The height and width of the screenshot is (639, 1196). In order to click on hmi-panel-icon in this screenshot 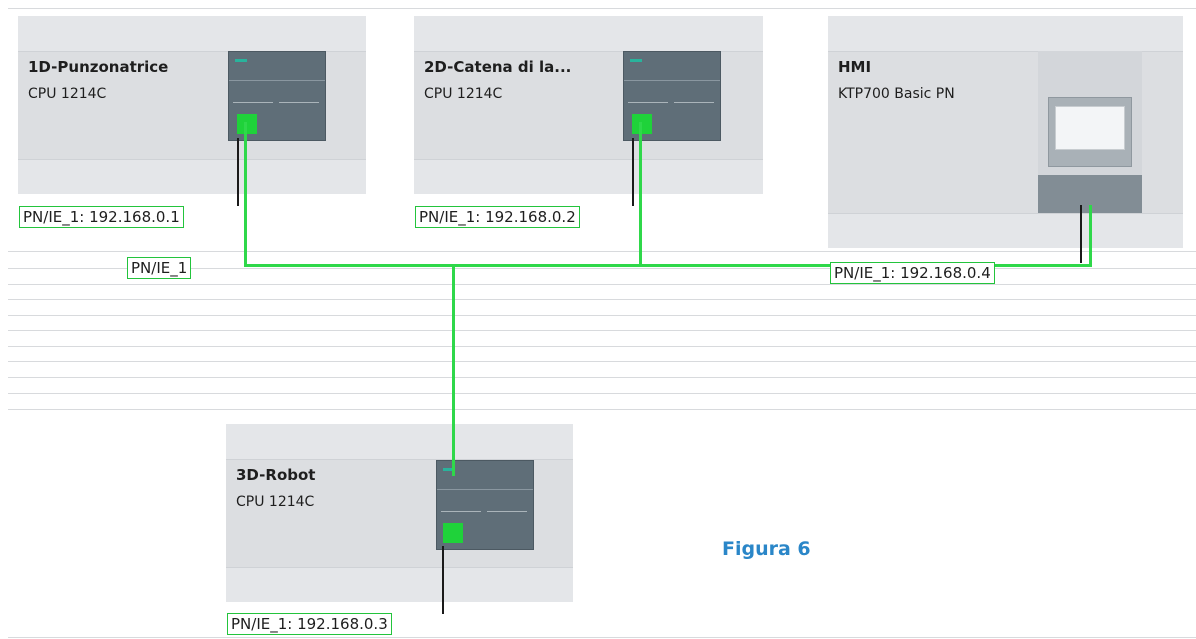, I will do `click(1090, 132)`.